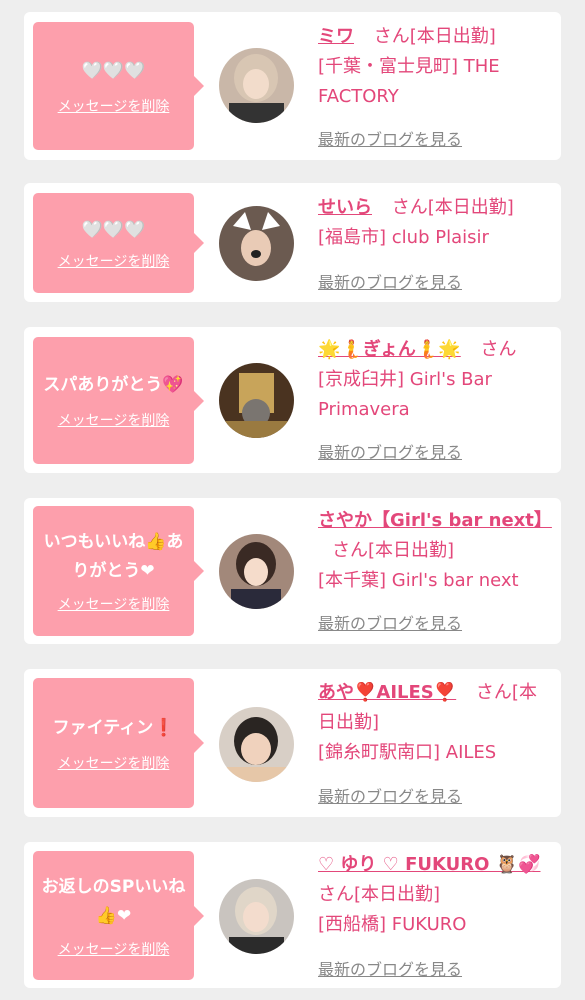 Image resolution: width=585 pixels, height=1000 pixels. I want to click on message-bubble: お返しのSPいいね👍❤ メッセージを削除, so click(118, 915).